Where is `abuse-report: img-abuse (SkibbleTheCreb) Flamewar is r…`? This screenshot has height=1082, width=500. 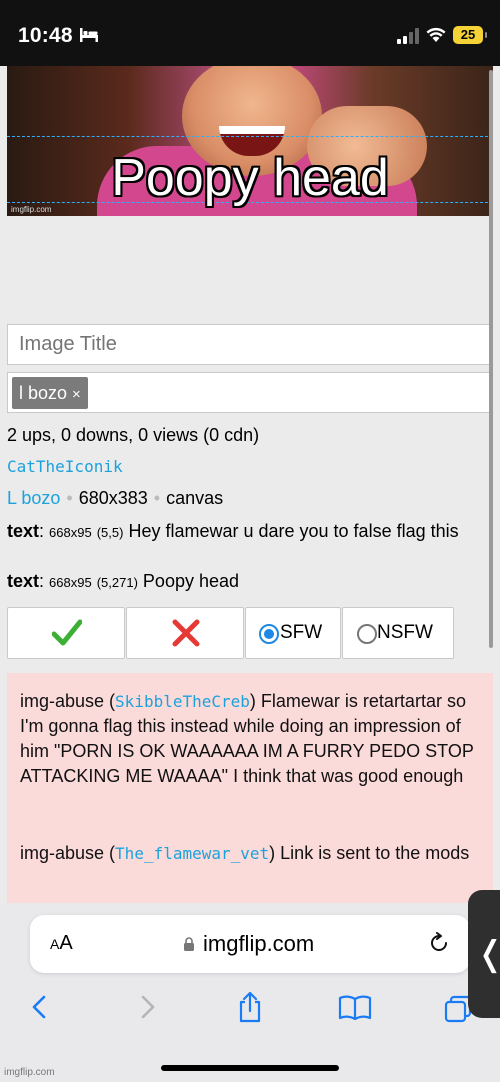
abuse-report: img-abuse (SkibbleTheCreb) Flamewar is r… is located at coordinates (247, 738).